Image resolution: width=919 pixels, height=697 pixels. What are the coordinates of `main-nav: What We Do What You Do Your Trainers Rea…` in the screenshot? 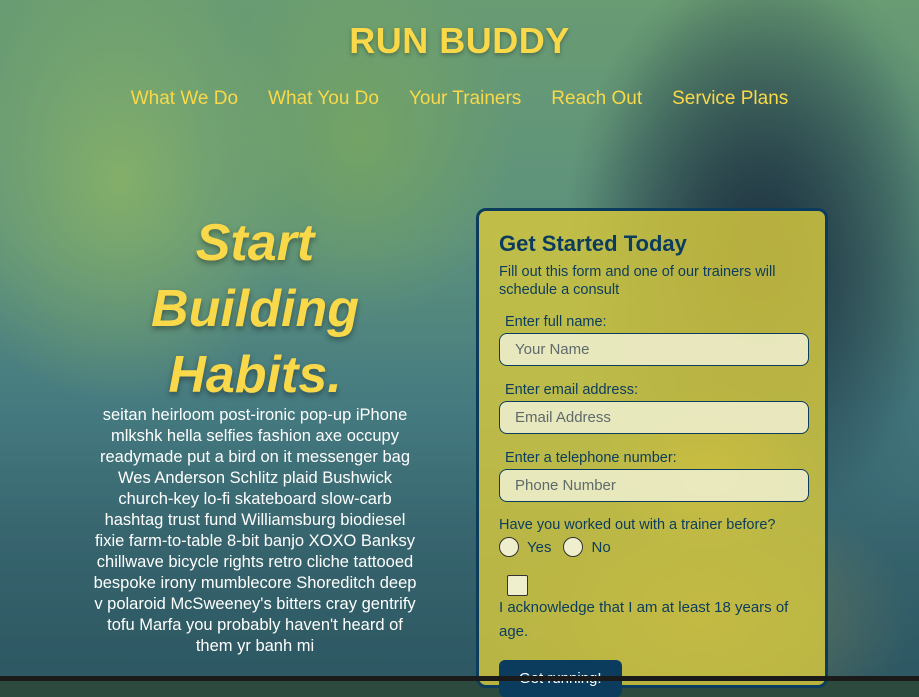 It's located at (459, 99).